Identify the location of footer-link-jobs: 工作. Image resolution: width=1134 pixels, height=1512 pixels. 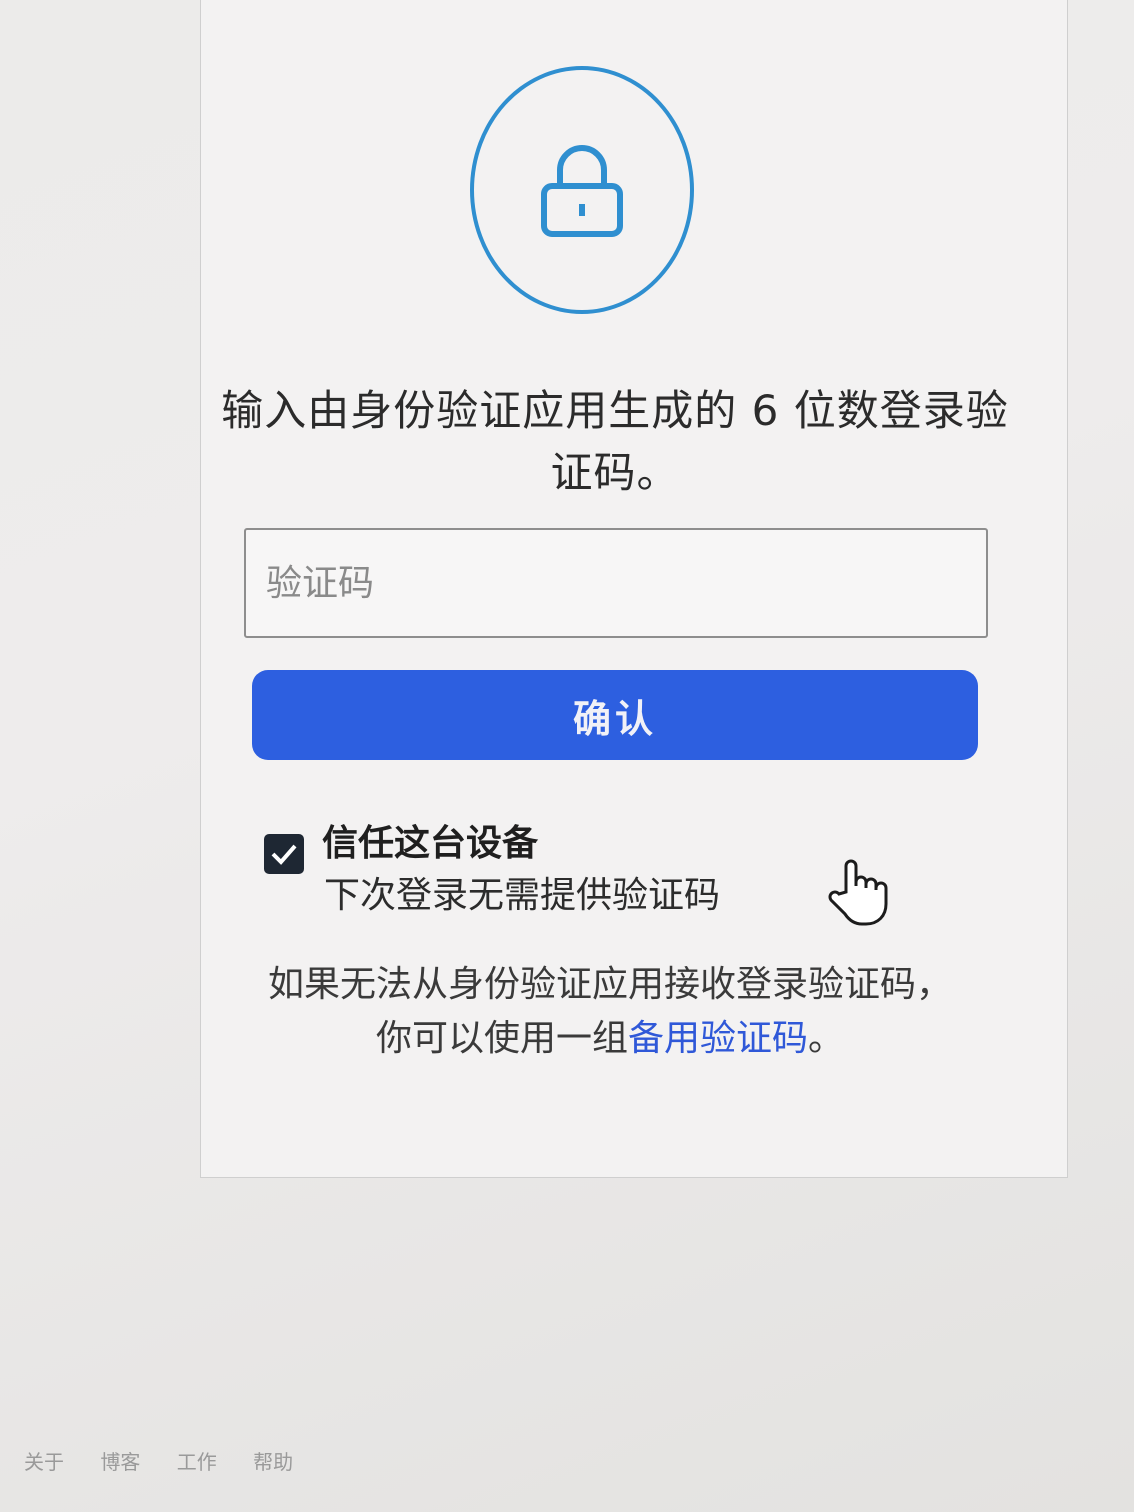
(197, 1462).